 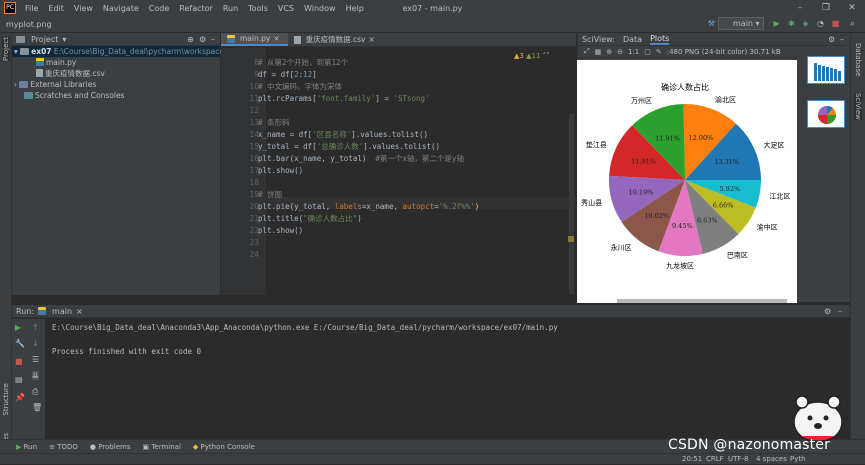 I want to click on code-line: # 从第2个开始，到第12个, so click(x=303, y=63).